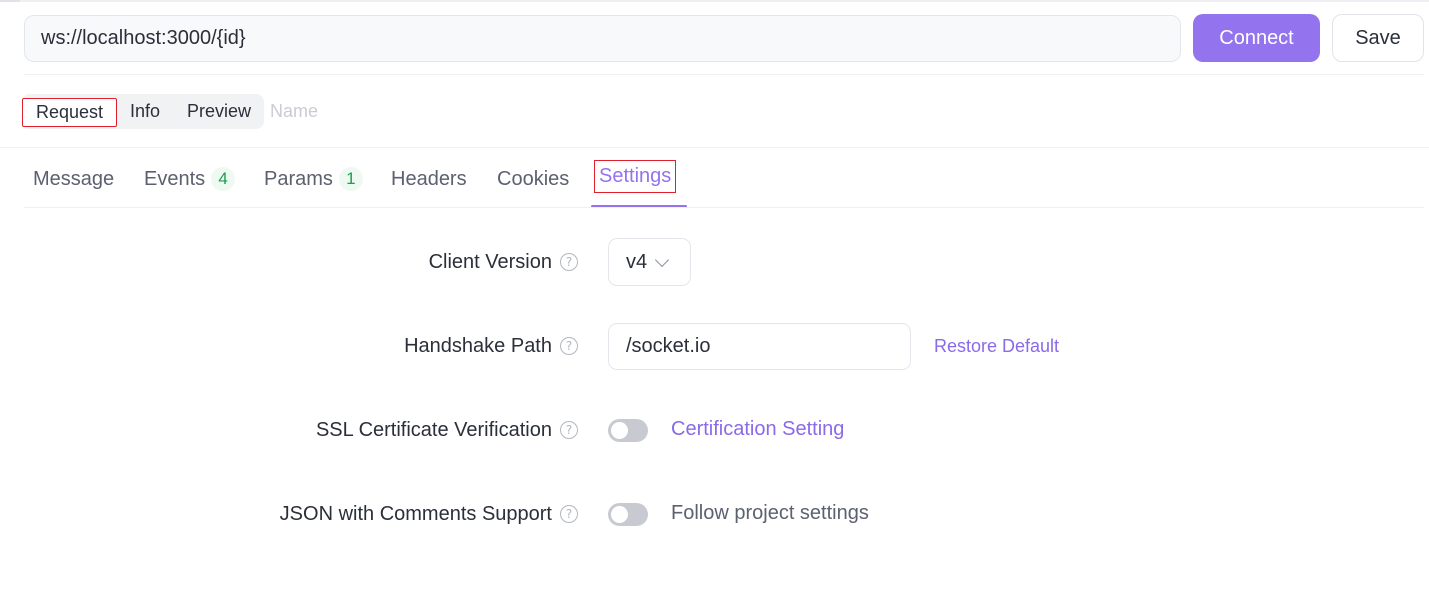 This screenshot has height=598, width=1429. What do you see at coordinates (420, 111) in the screenshot?
I see `name-input: Name` at bounding box center [420, 111].